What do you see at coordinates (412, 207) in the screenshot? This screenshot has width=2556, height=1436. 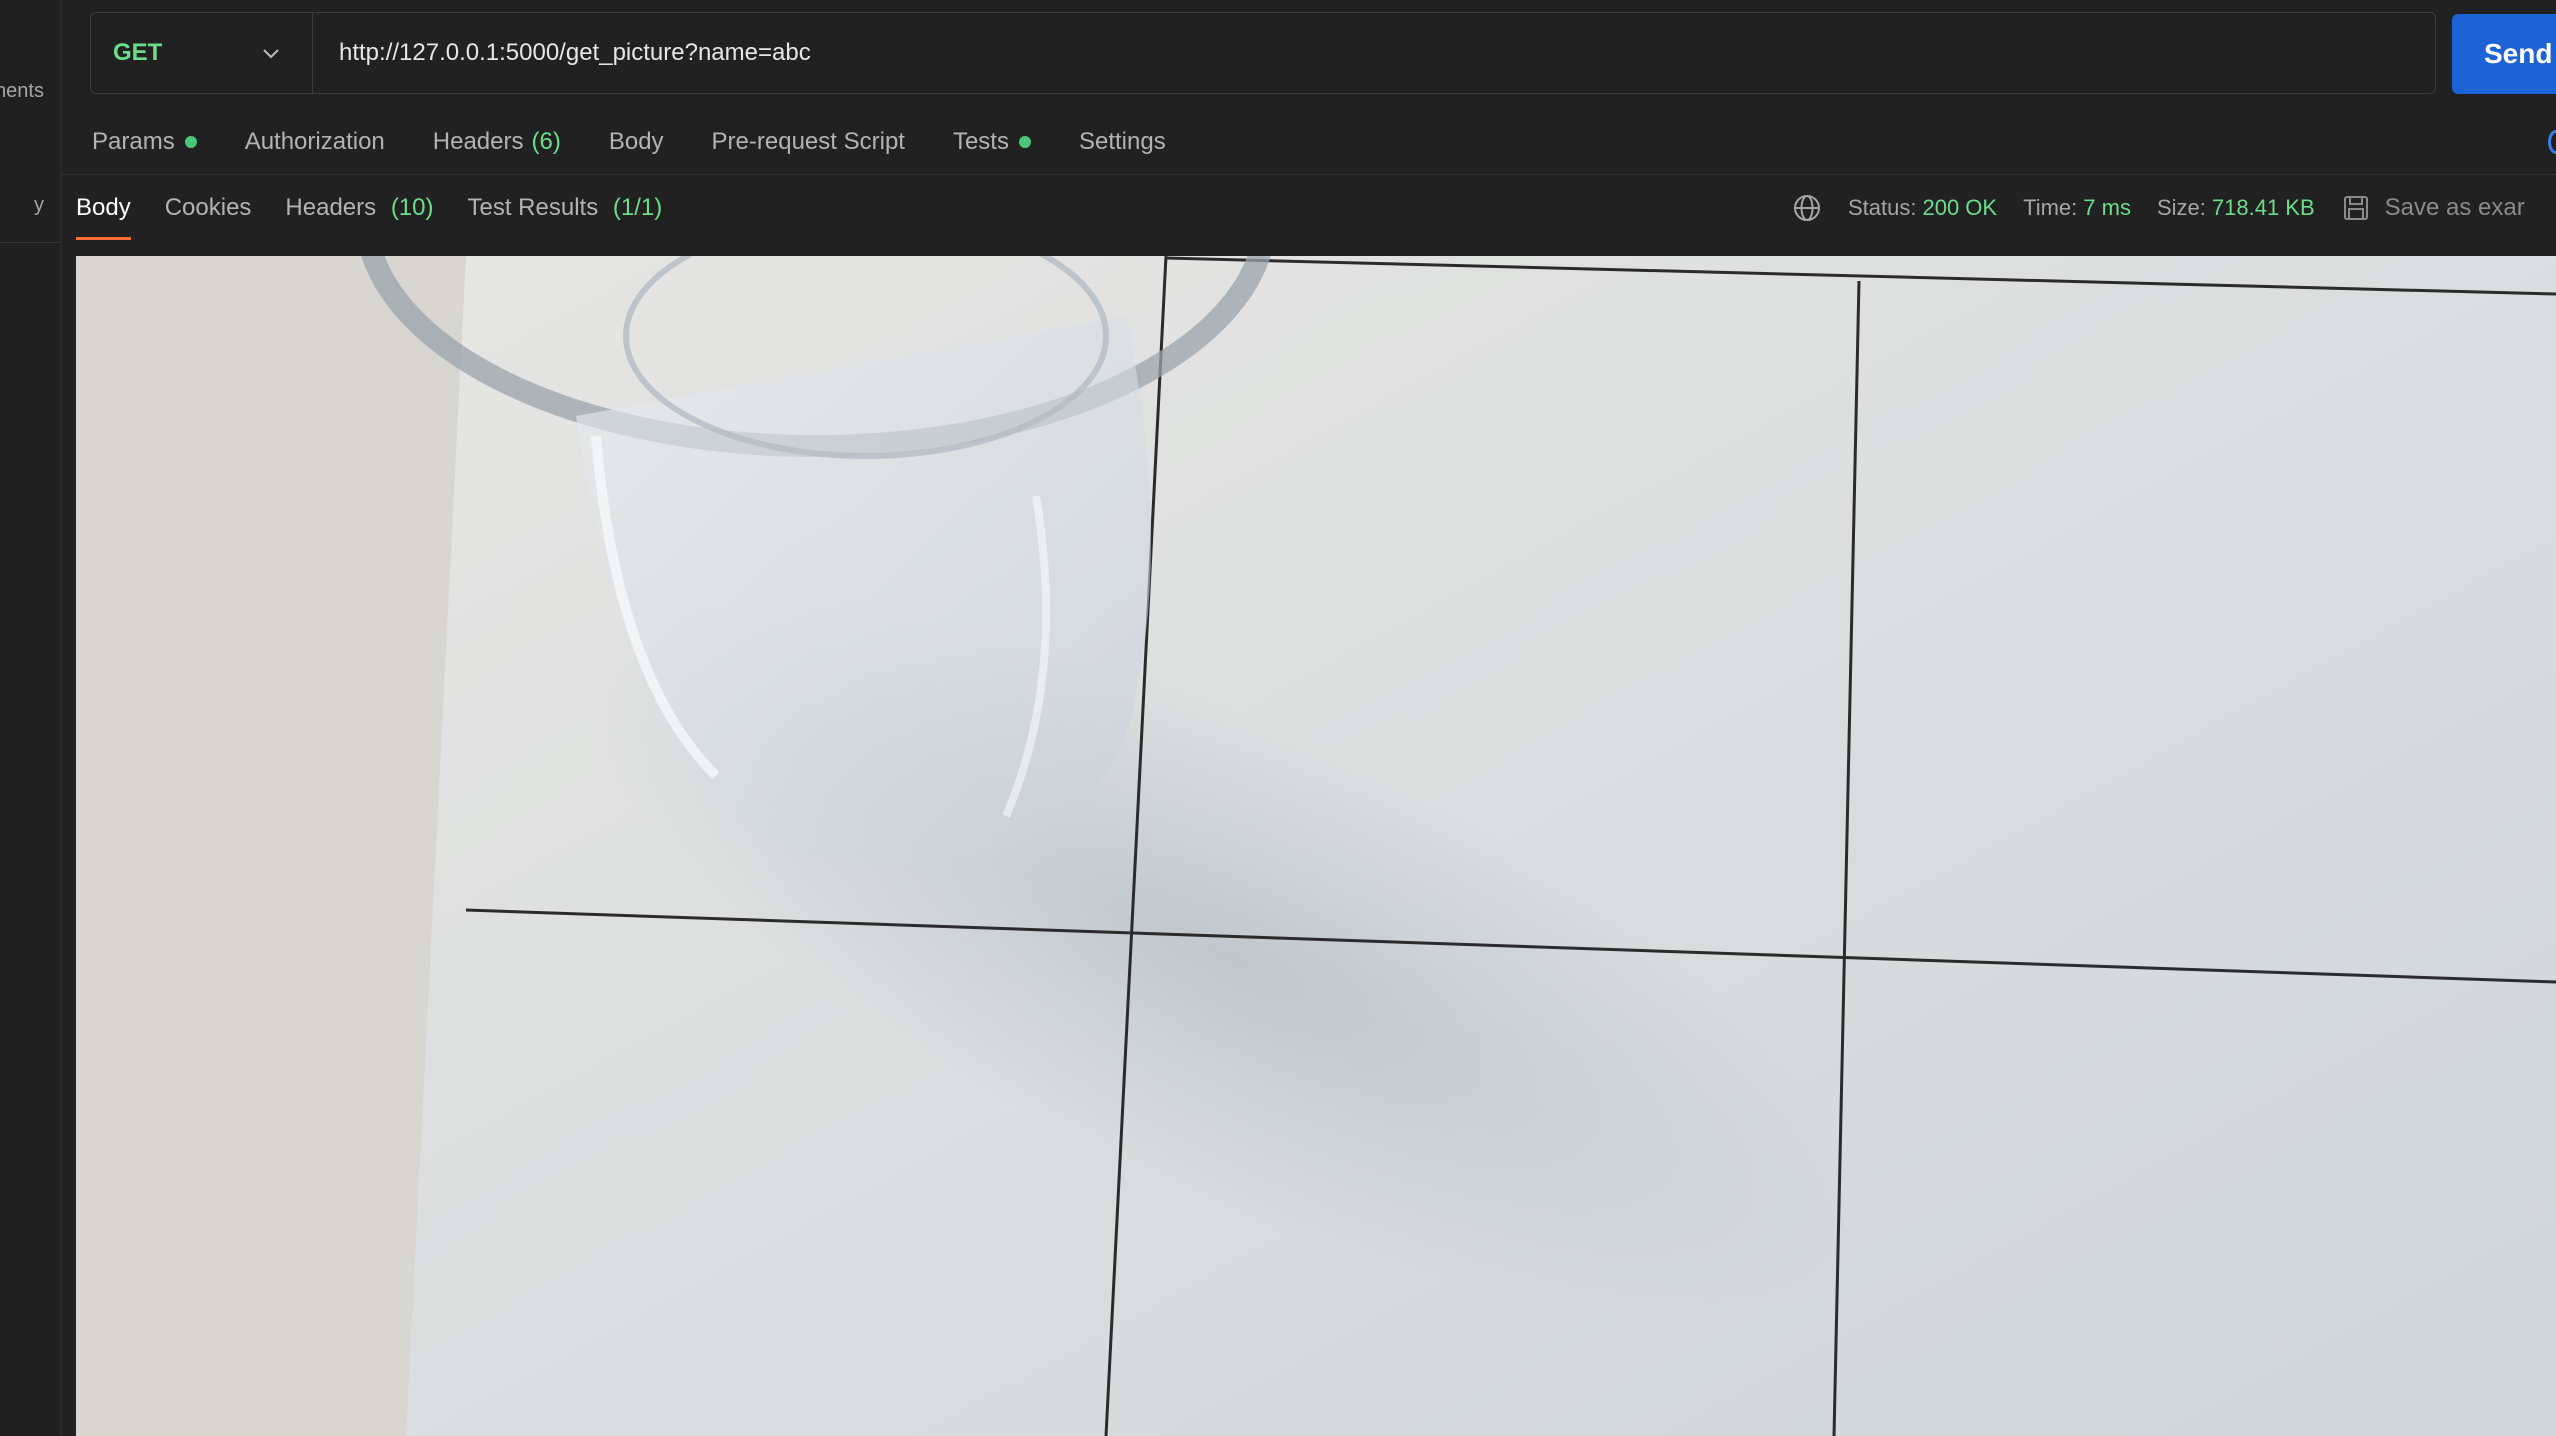 I see `response-headers-count: (10)` at bounding box center [412, 207].